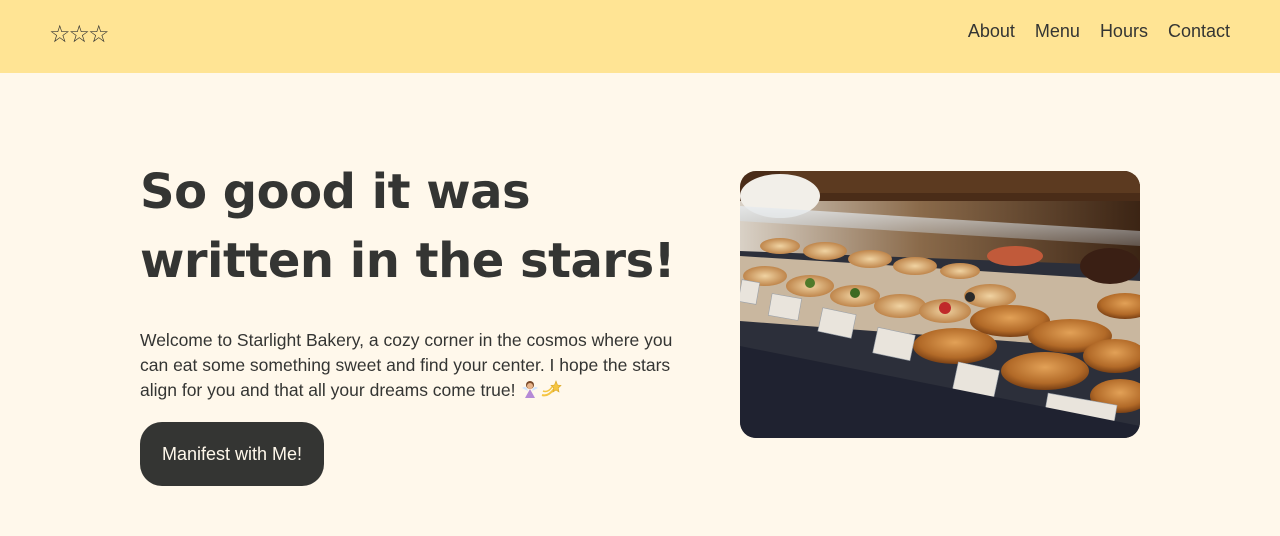 The image size is (1280, 536). Describe the element at coordinates (1199, 31) in the screenshot. I see `nav-contact-link: Contact` at that location.